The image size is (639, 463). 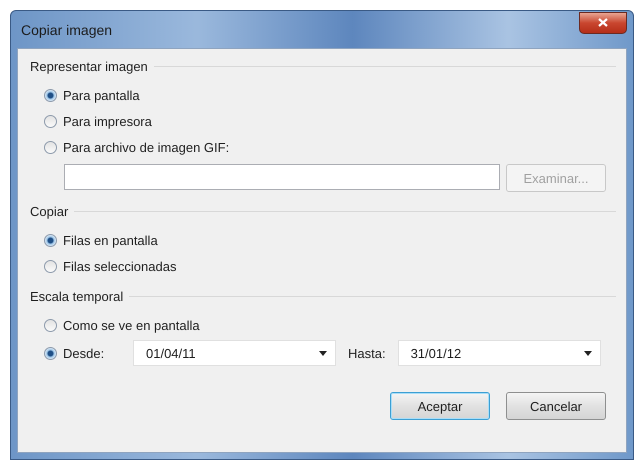 I want to click on cancel-button: Cancelar, so click(x=556, y=406).